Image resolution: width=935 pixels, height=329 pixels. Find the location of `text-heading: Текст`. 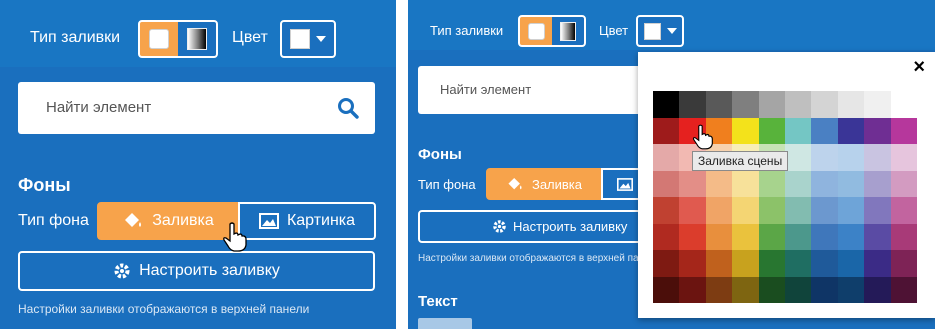

text-heading: Текст is located at coordinates (438, 301).